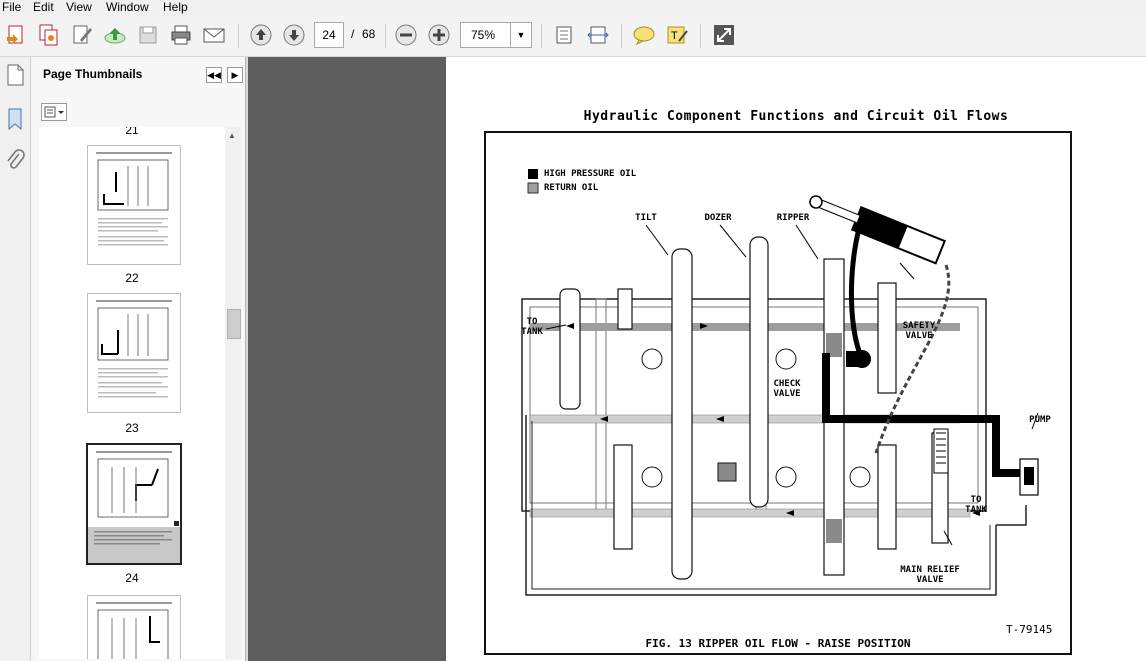 The height and width of the screenshot is (661, 1146). Describe the element at coordinates (787, 389) in the screenshot. I see `label-check-valve: CHECK VALVE` at that location.